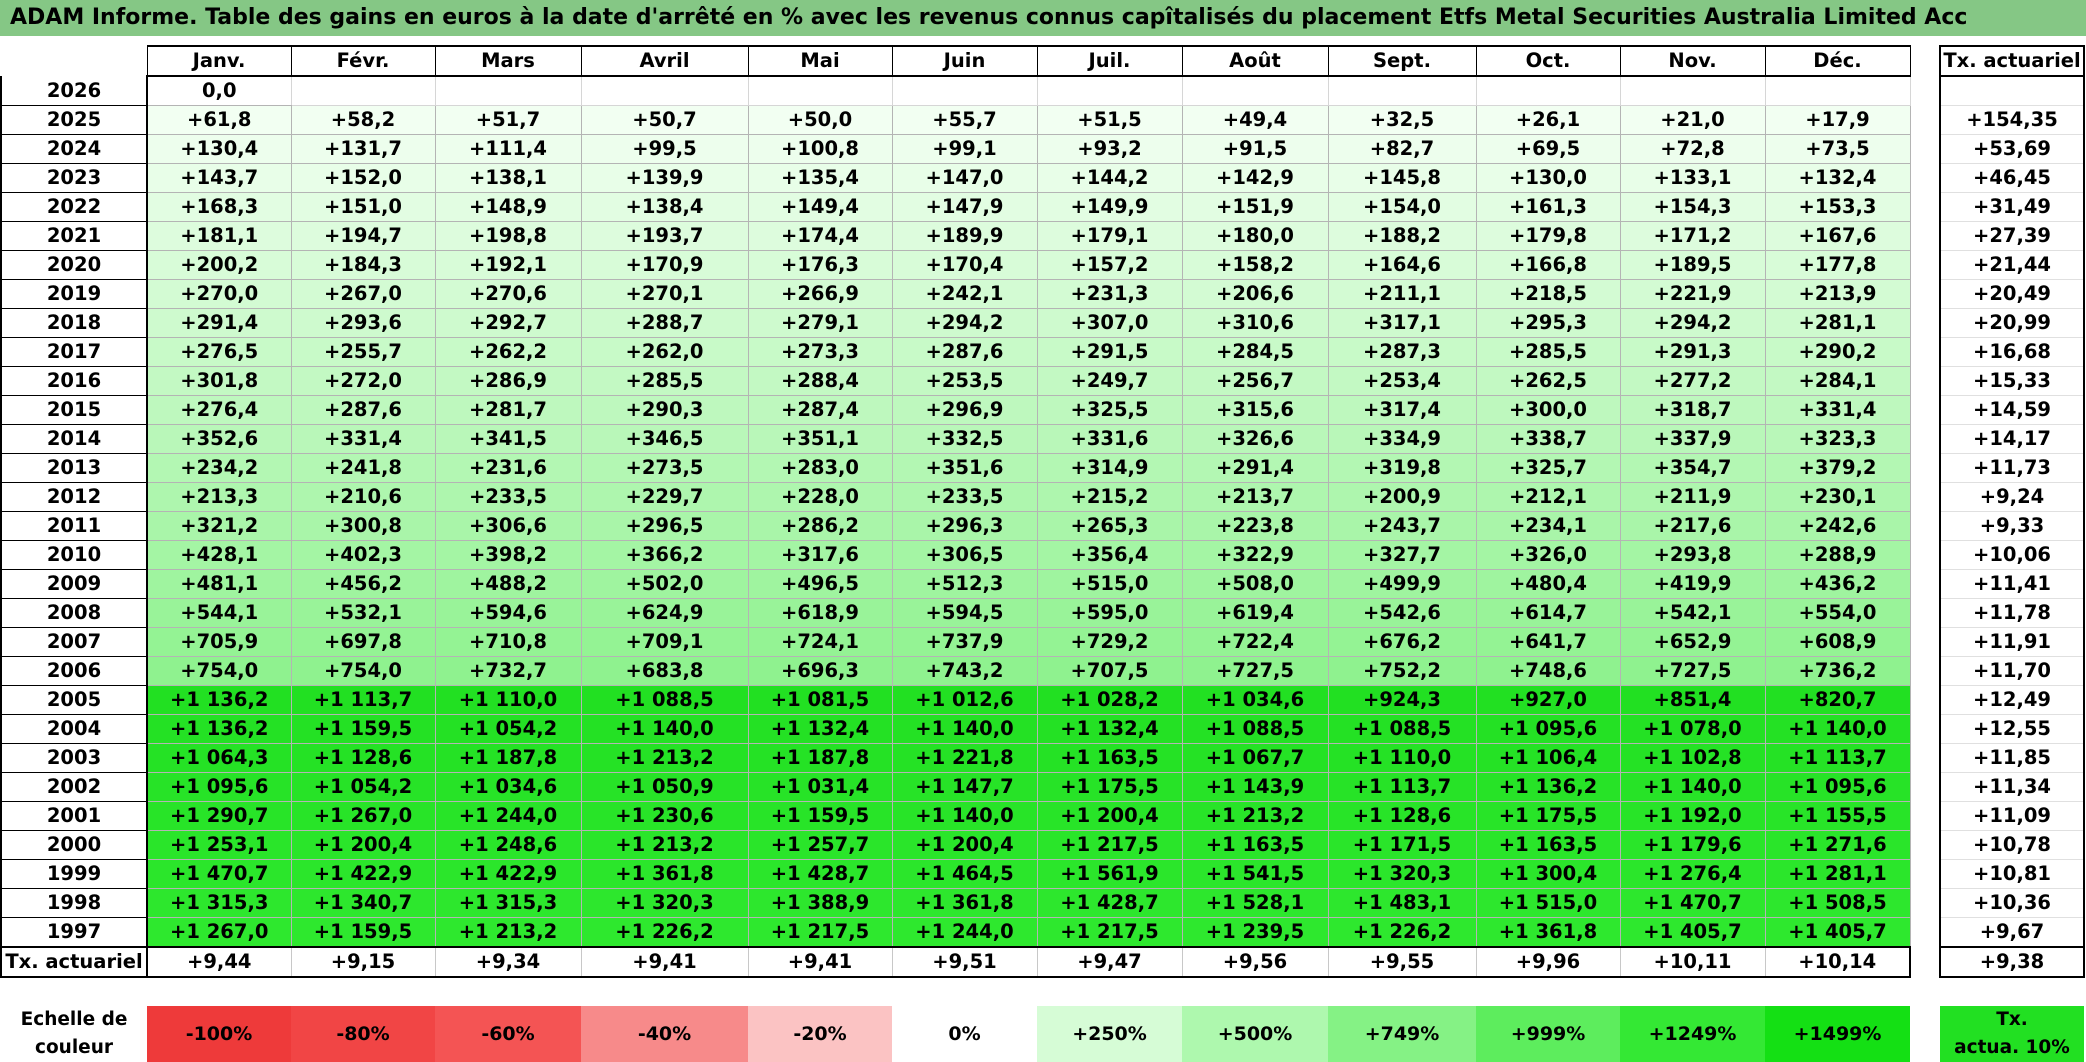  What do you see at coordinates (74, 236) in the screenshot?
I see `year-cell: 2021` at bounding box center [74, 236].